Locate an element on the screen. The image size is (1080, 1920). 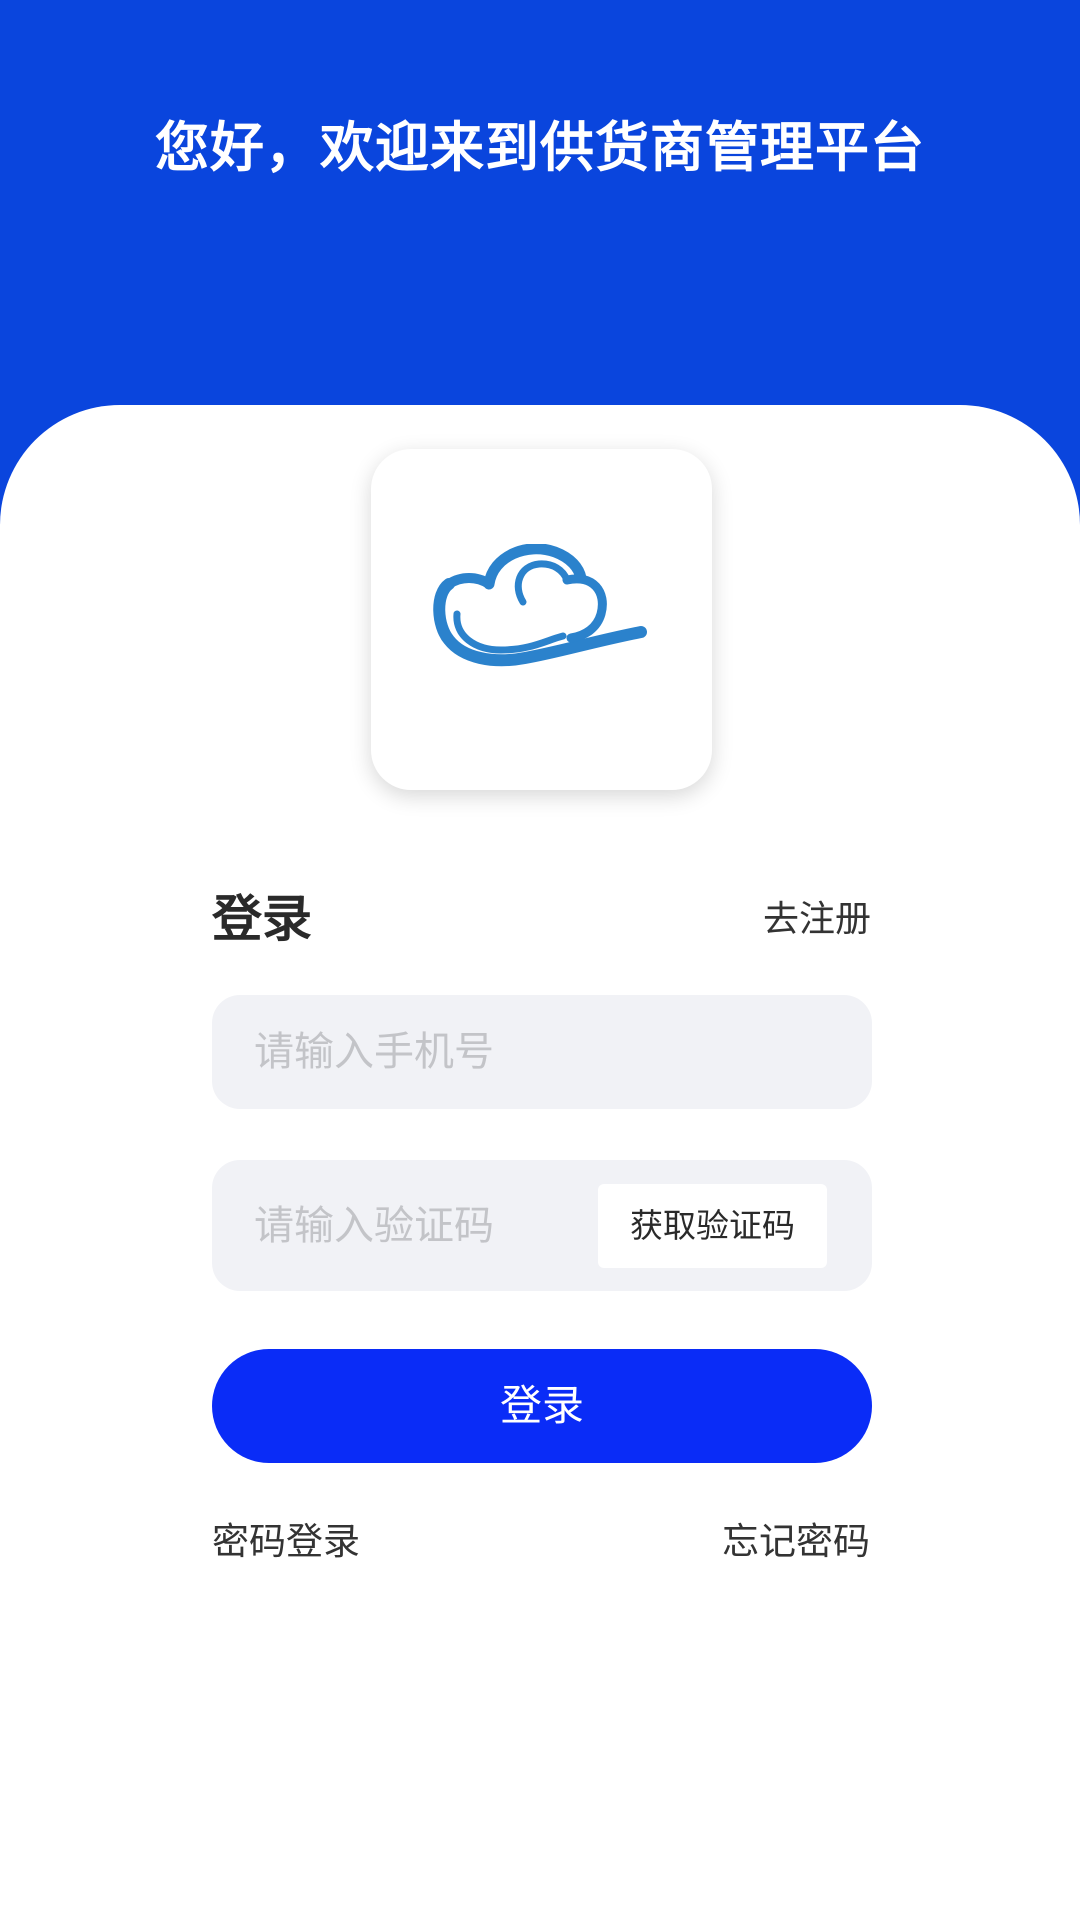
login-title: 登录 is located at coordinates (262, 919).